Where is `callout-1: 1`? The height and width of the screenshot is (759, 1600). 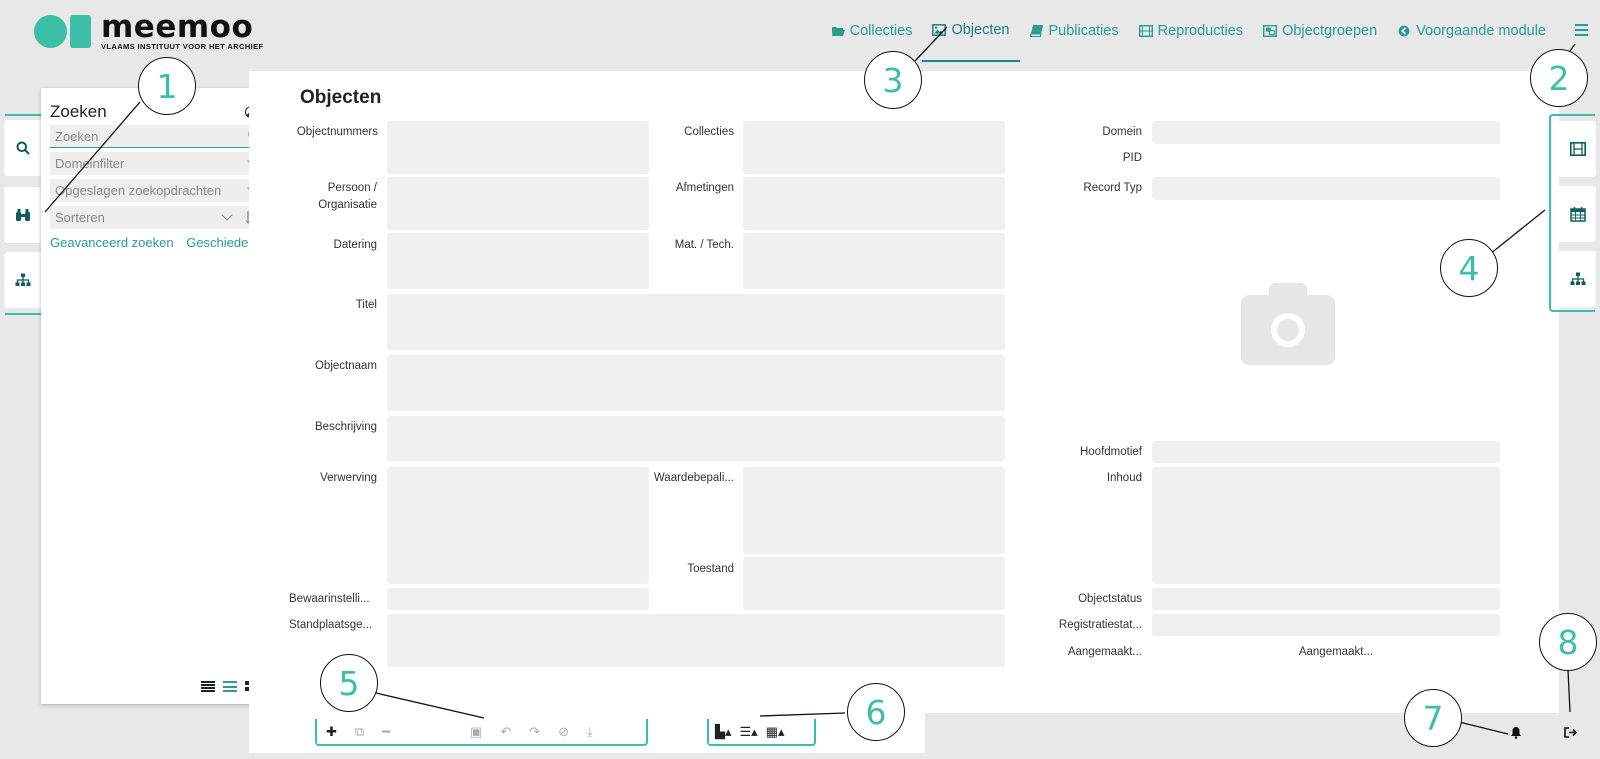
callout-1: 1 is located at coordinates (167, 86).